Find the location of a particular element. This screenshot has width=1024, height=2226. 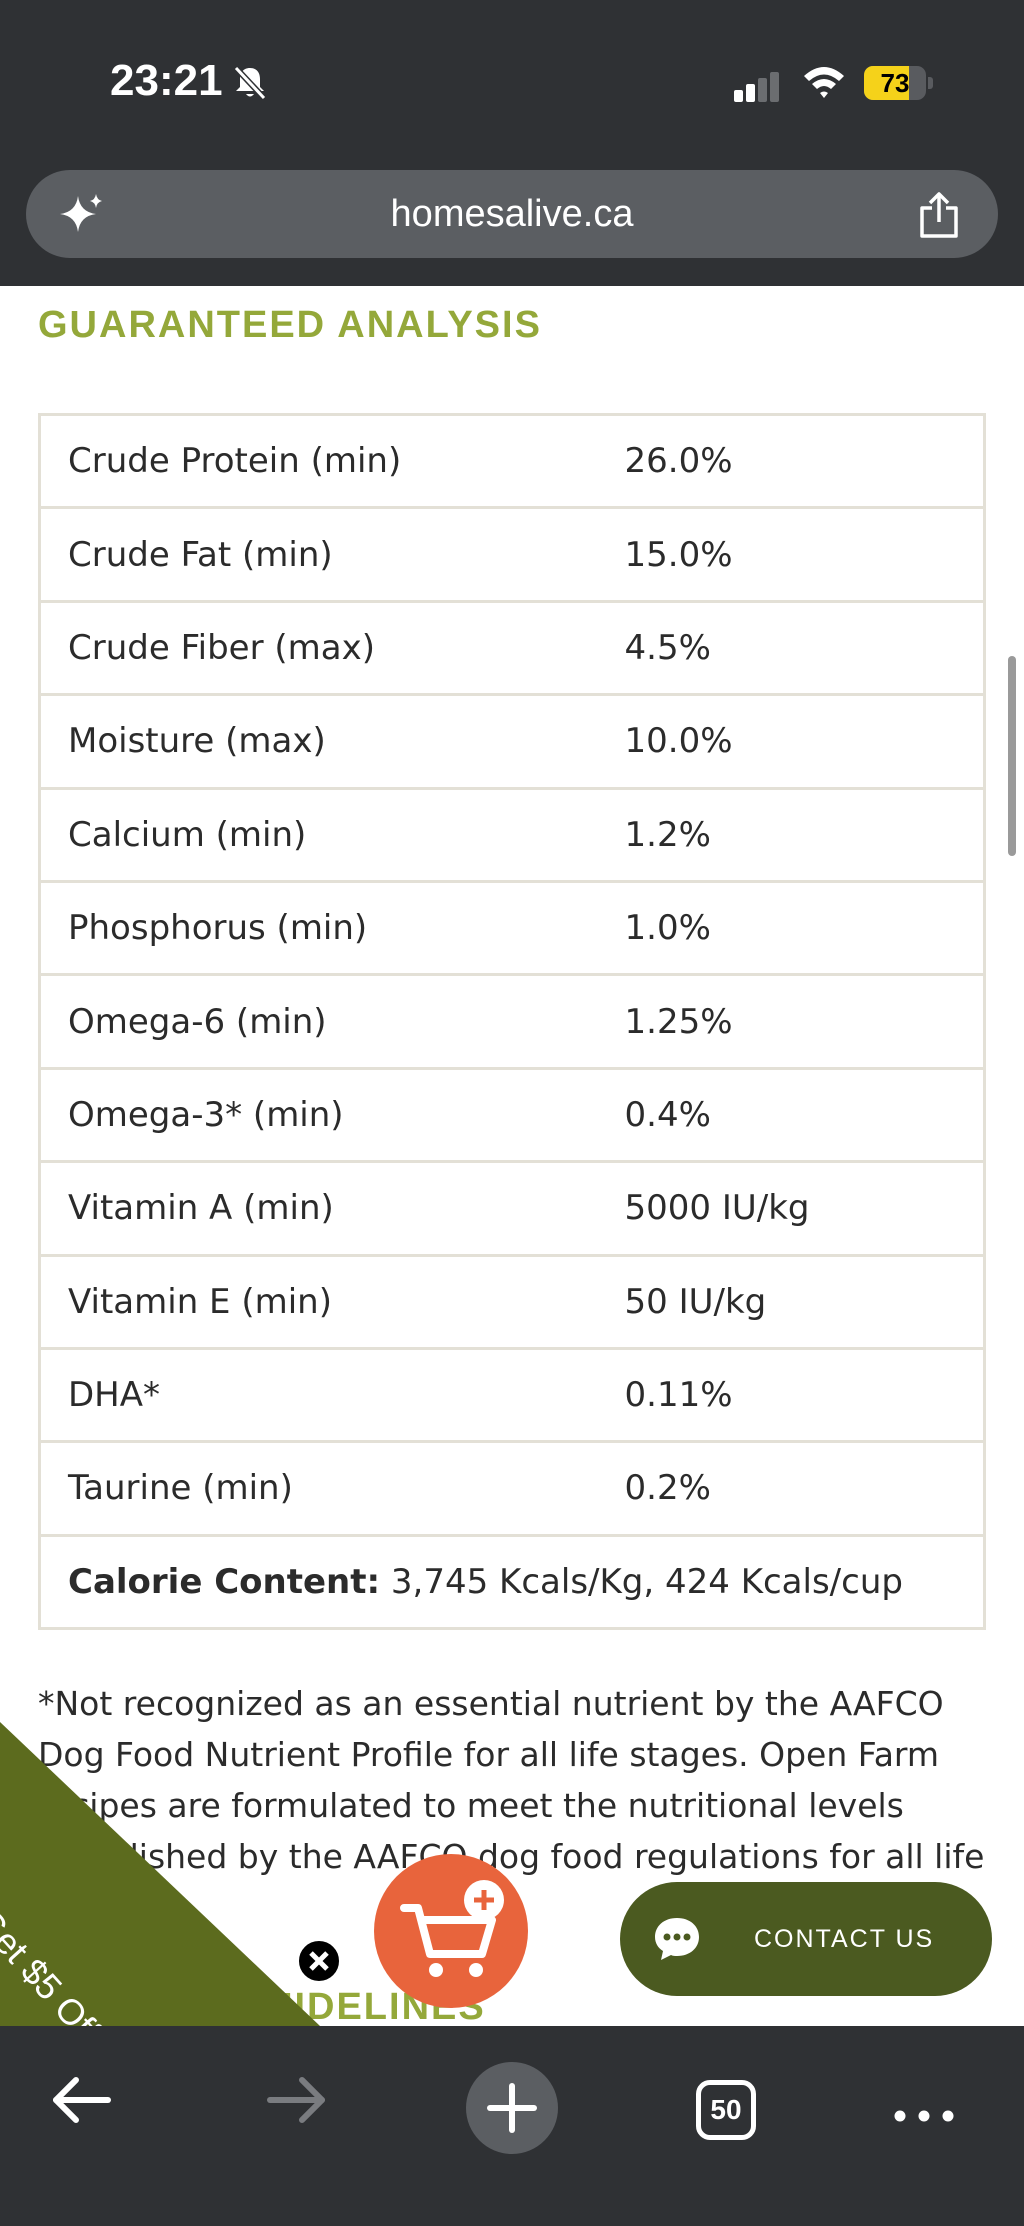

analysis-row: Crude Fat (min) 15.0% is located at coordinates (512, 555).